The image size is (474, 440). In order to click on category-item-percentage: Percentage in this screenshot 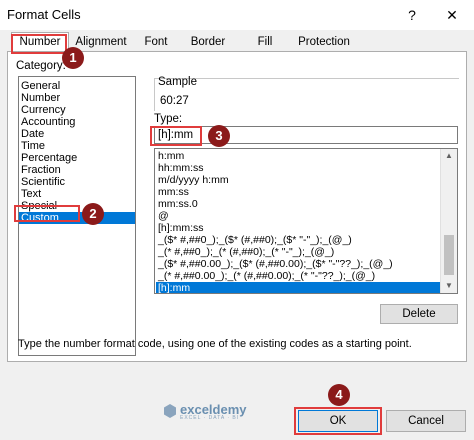, I will do `click(77, 158)`.